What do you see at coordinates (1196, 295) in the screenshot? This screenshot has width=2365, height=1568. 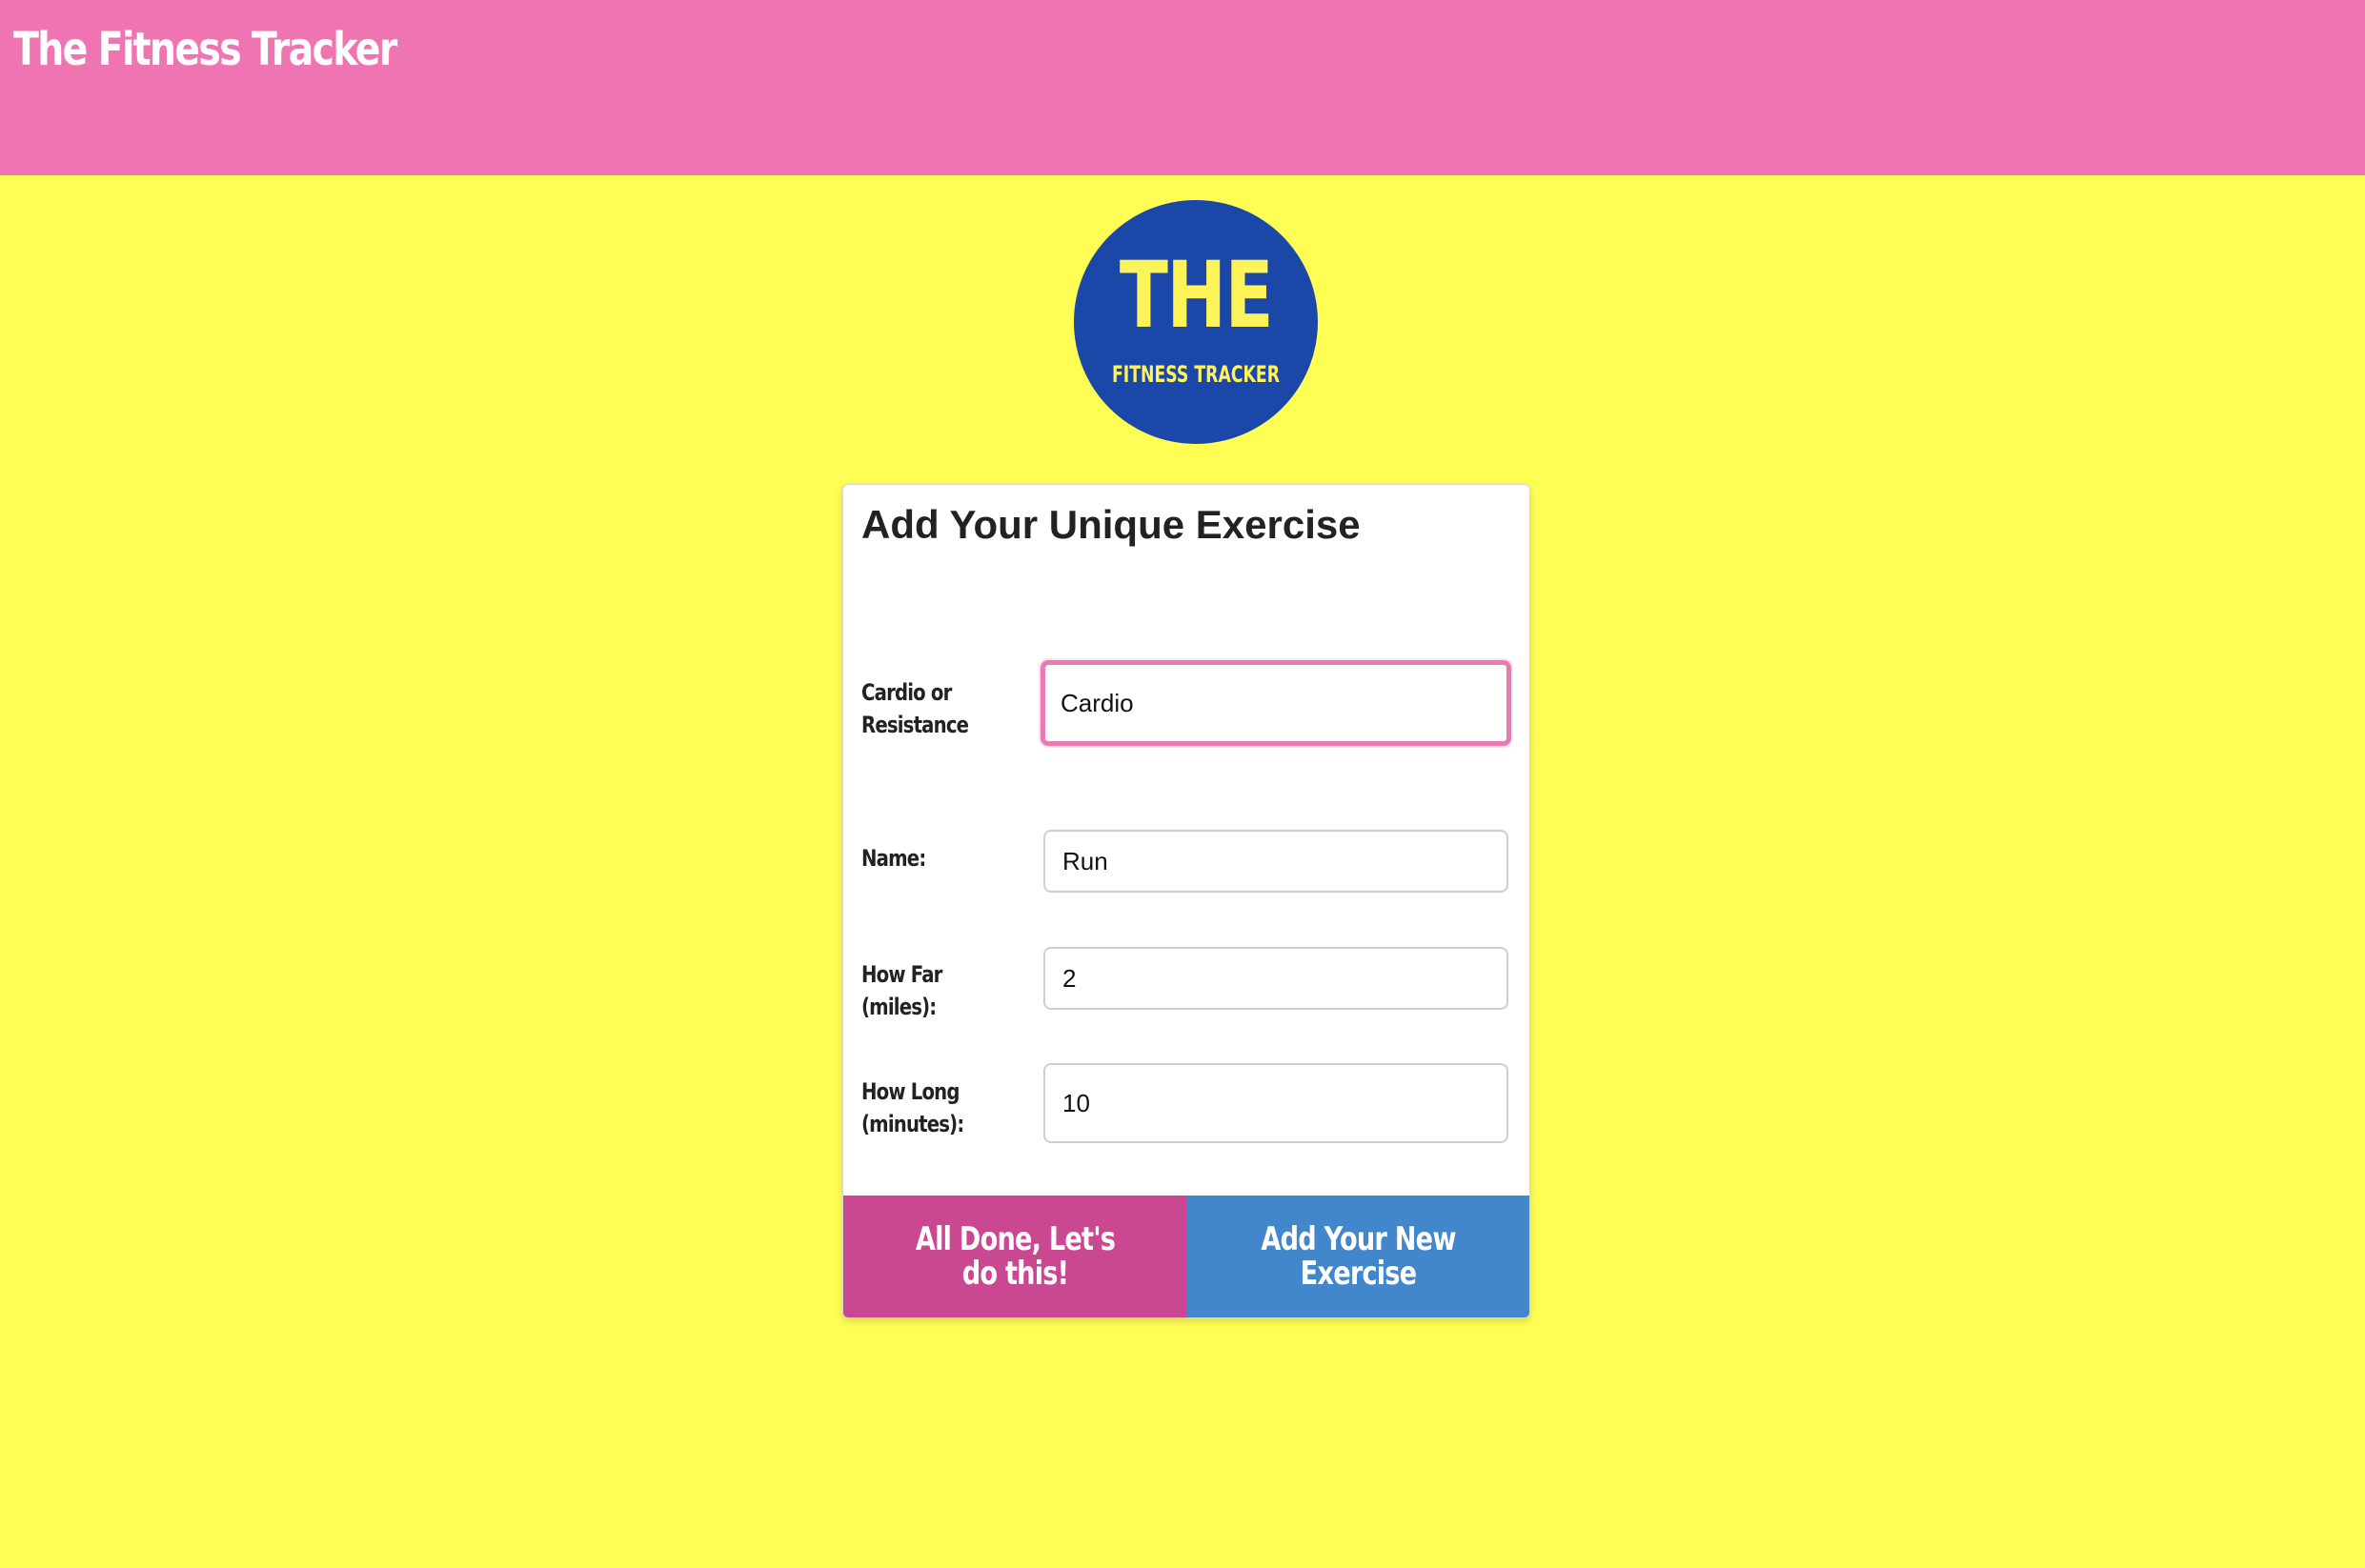 I see `logo-big-text: THE` at bounding box center [1196, 295].